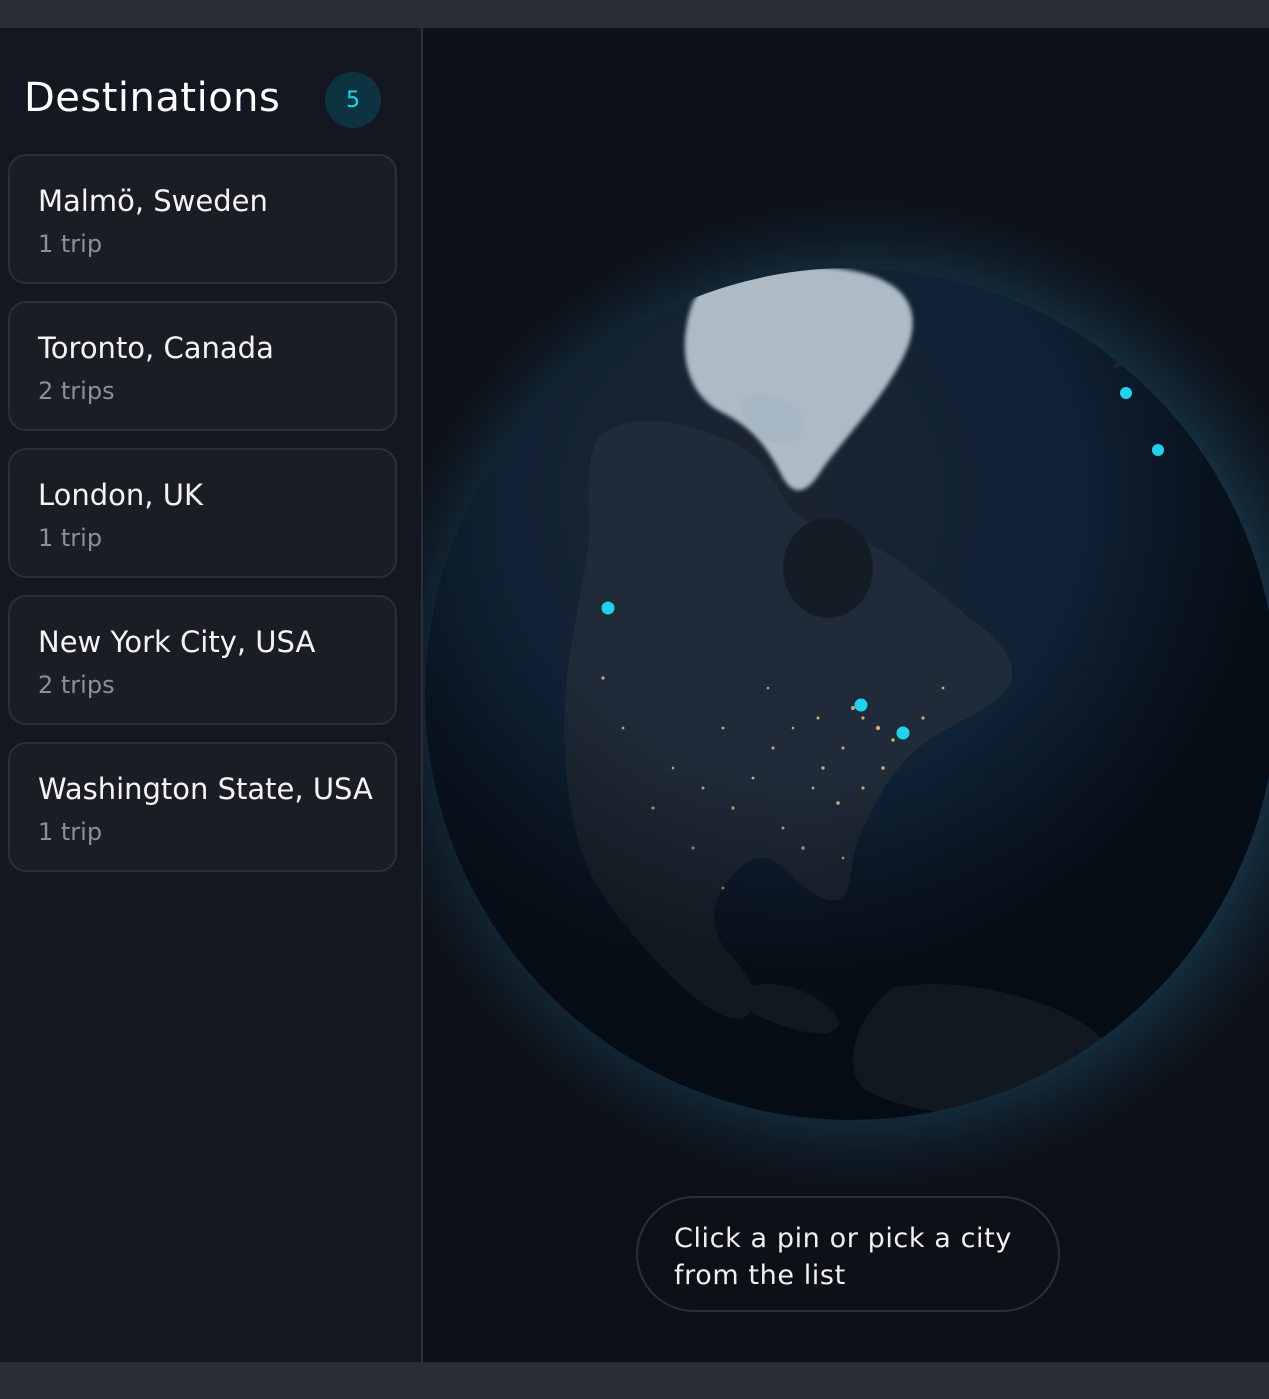  I want to click on sidebar-title: Destinations, so click(152, 98).